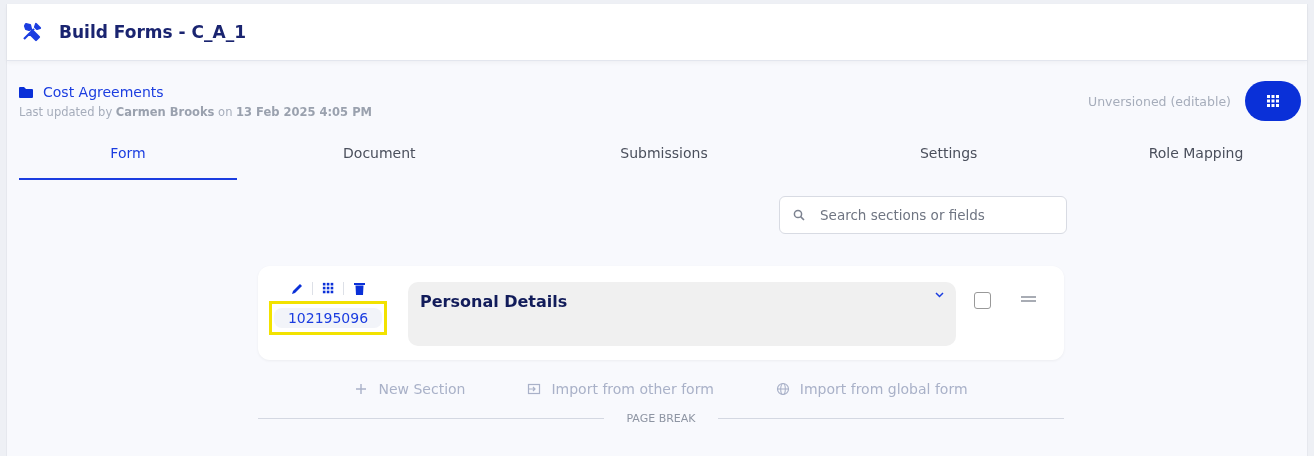  I want to click on plus-icon, so click(361, 389).